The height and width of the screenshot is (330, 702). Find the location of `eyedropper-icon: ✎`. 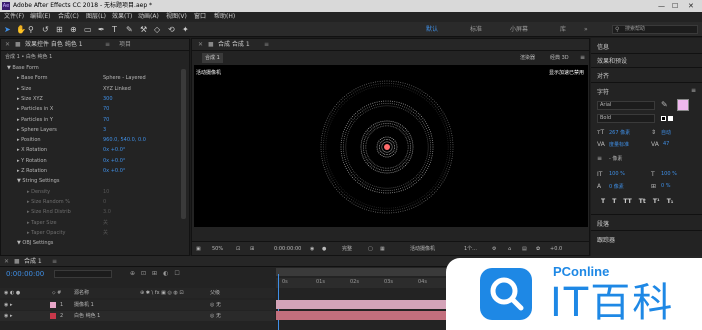

eyedropper-icon: ✎ is located at coordinates (664, 104).